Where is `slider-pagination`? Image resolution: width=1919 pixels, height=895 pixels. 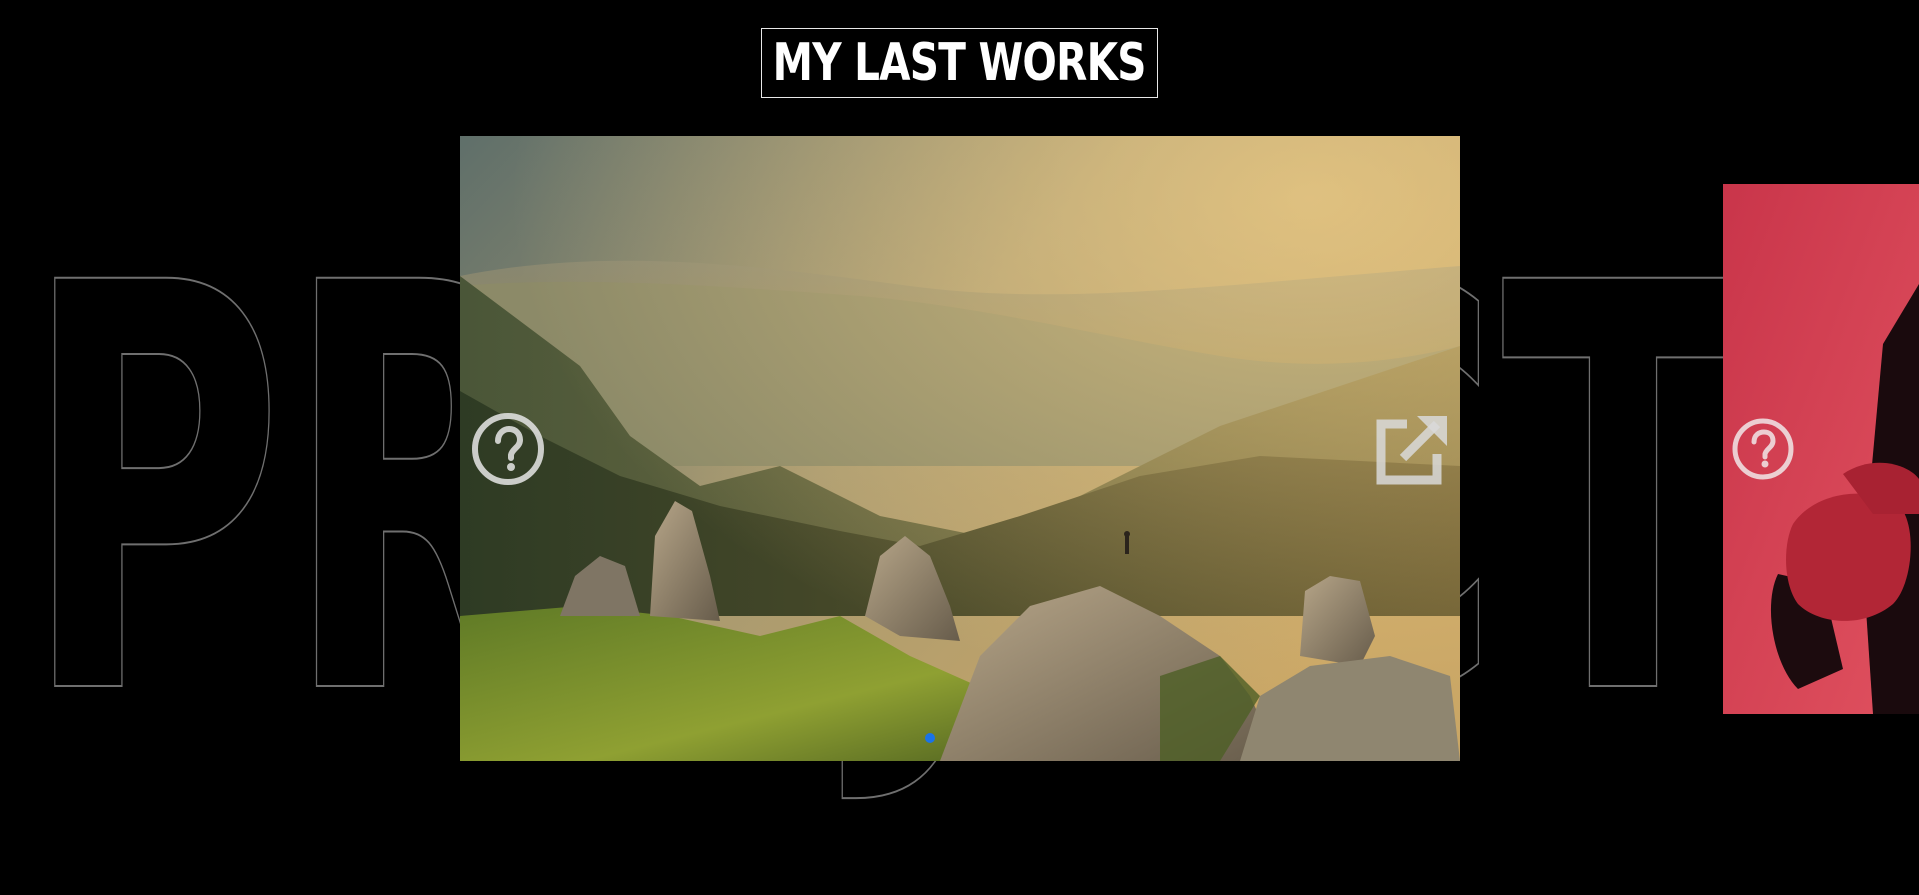 slider-pagination is located at coordinates (930, 738).